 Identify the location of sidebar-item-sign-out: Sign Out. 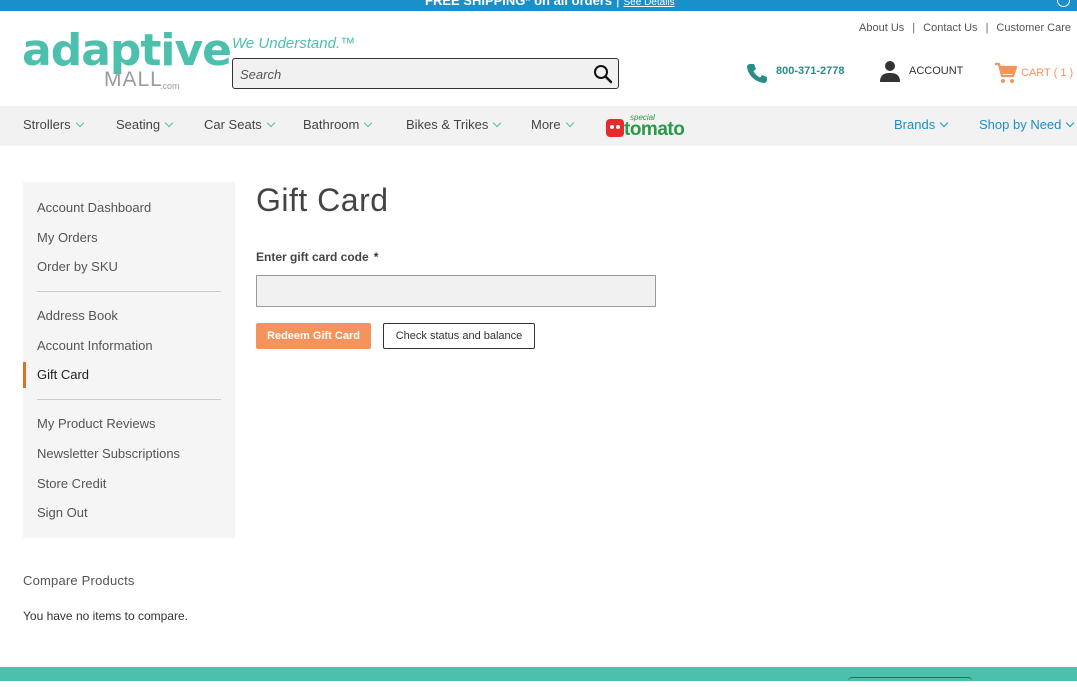
(62, 512).